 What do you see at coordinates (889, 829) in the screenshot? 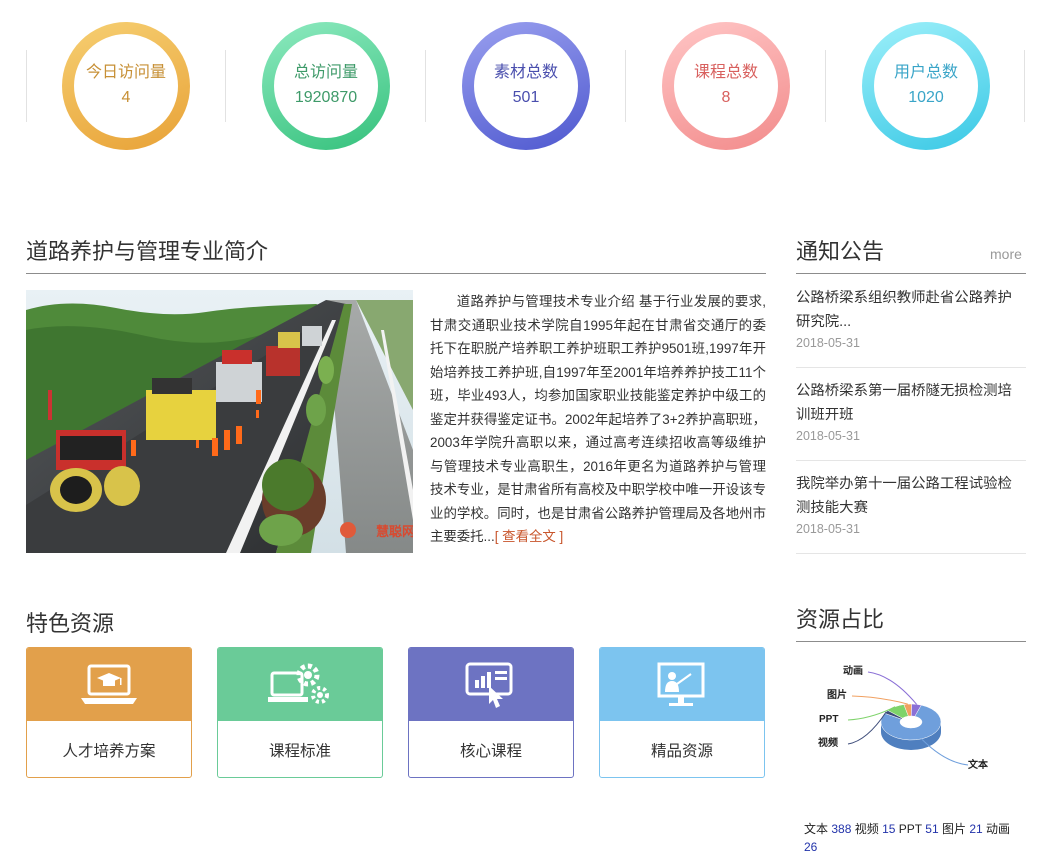
I see `summary-value: 15` at bounding box center [889, 829].